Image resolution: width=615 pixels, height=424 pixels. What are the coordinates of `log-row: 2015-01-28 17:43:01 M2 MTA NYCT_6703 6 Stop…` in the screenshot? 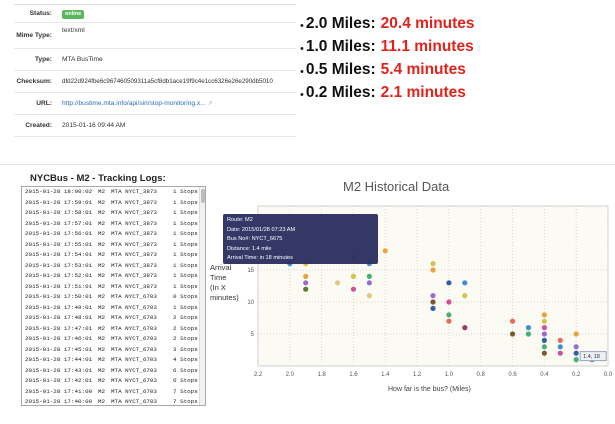 It's located at (113, 371).